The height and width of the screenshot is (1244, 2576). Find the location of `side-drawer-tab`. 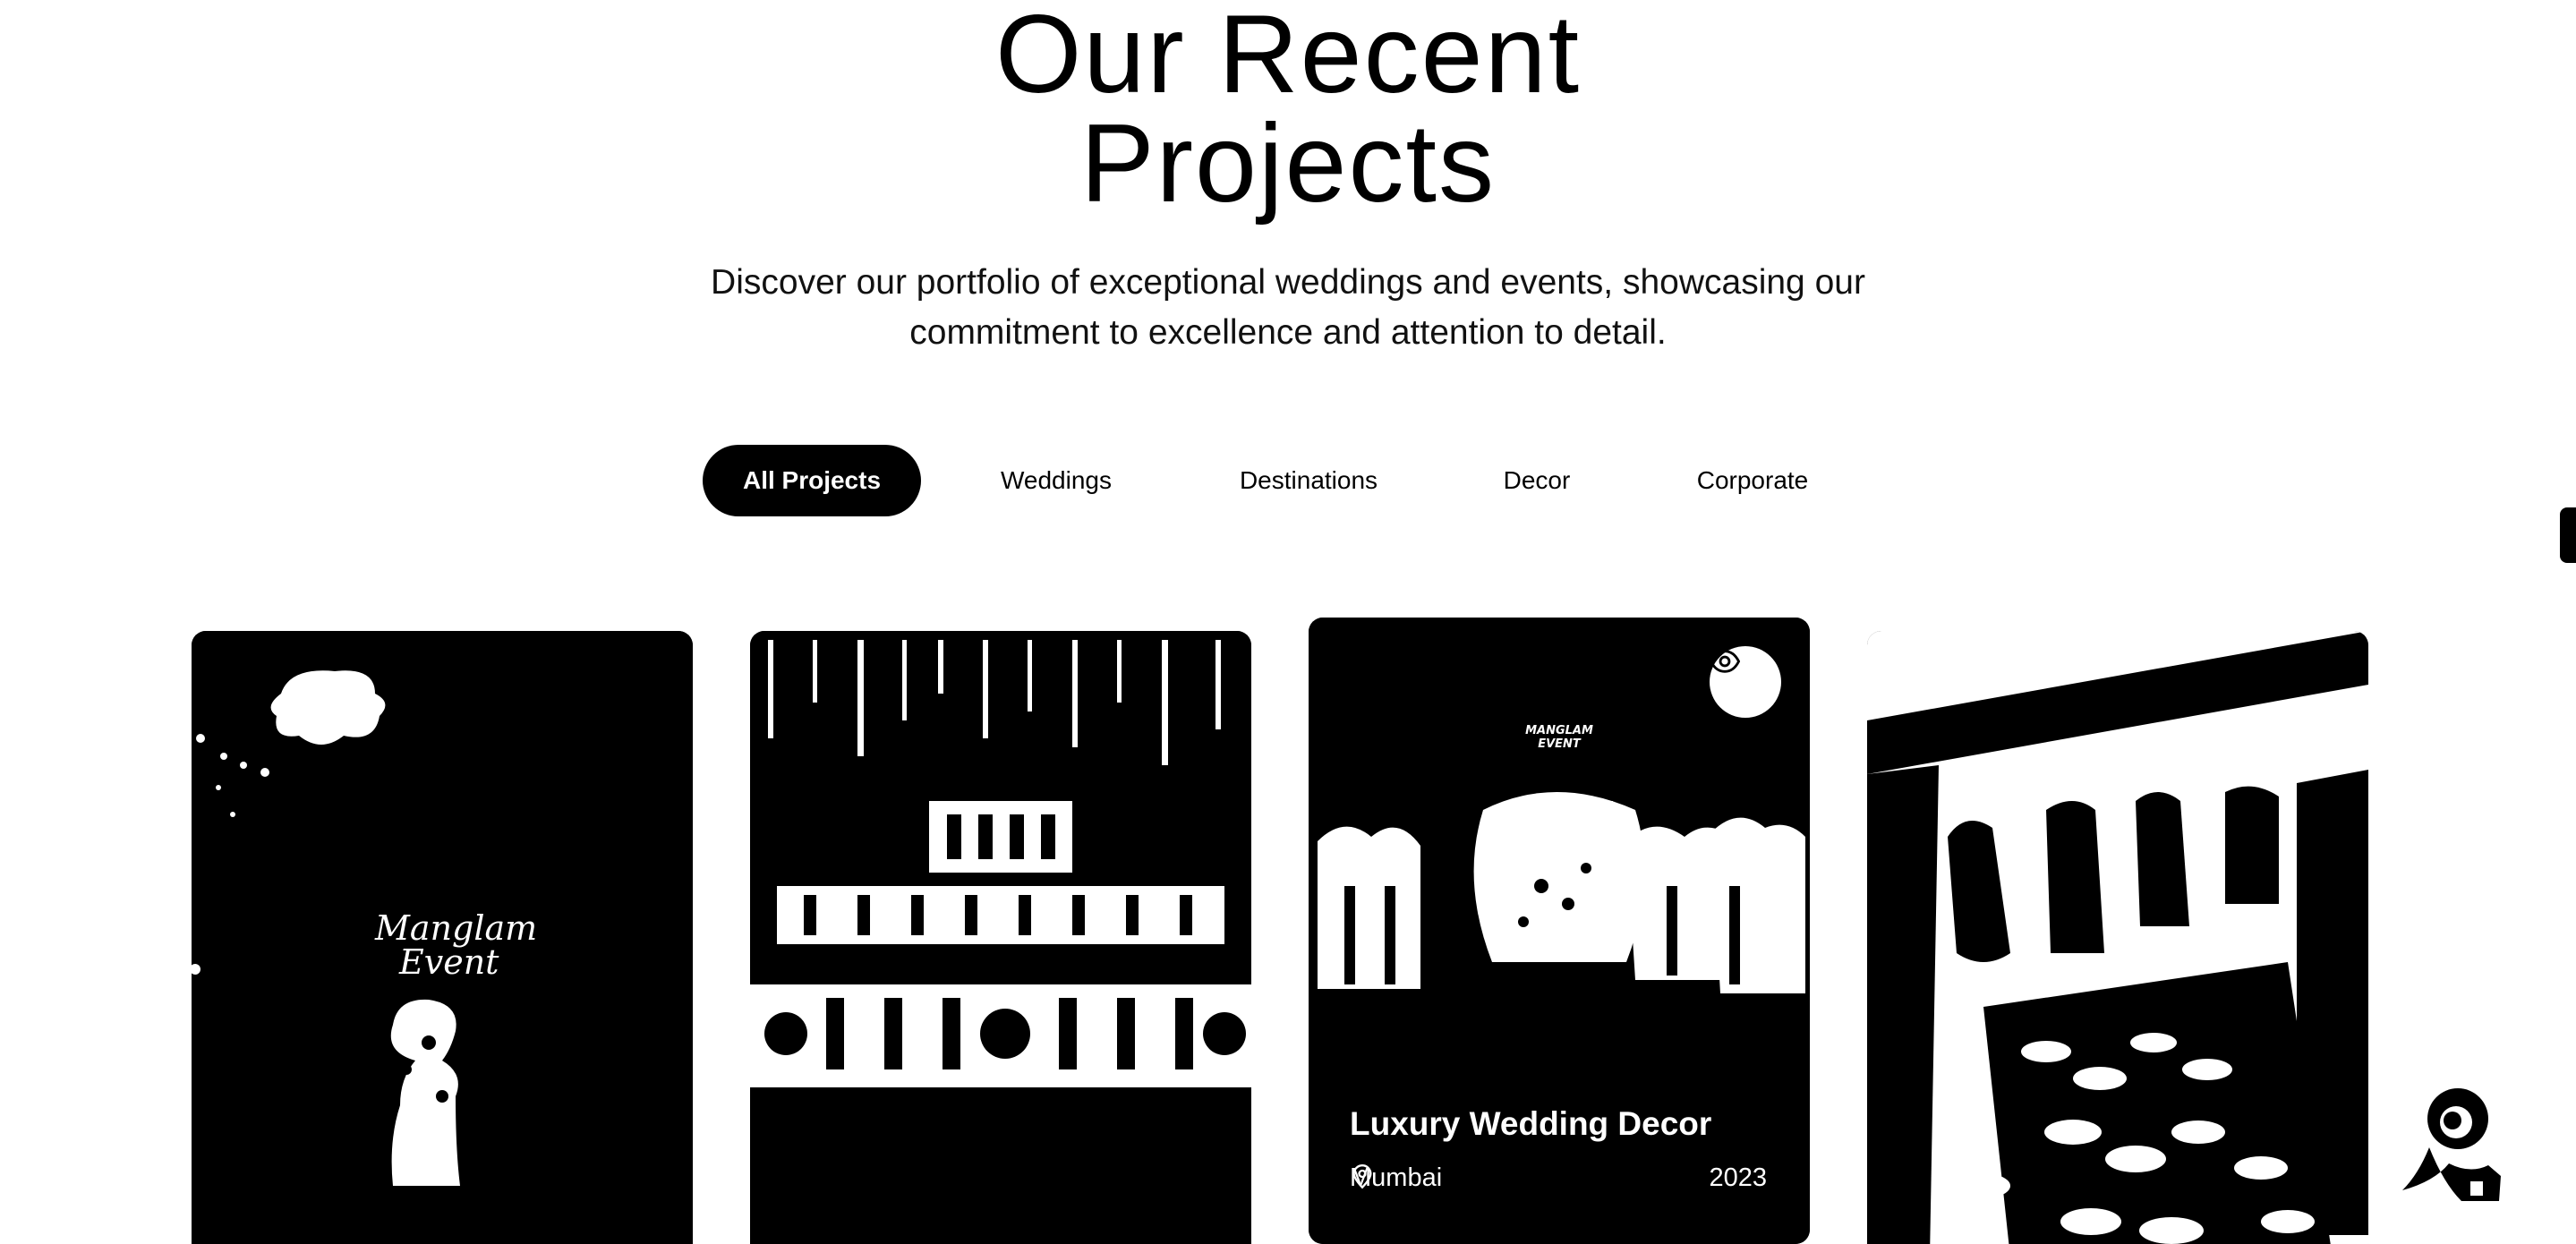

side-drawer-tab is located at coordinates (2568, 535).